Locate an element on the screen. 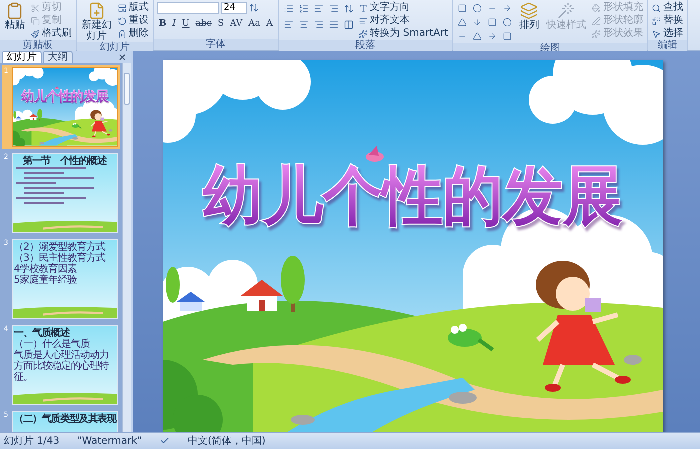  slide-counter: 幻灯片 1/43 is located at coordinates (32, 441).